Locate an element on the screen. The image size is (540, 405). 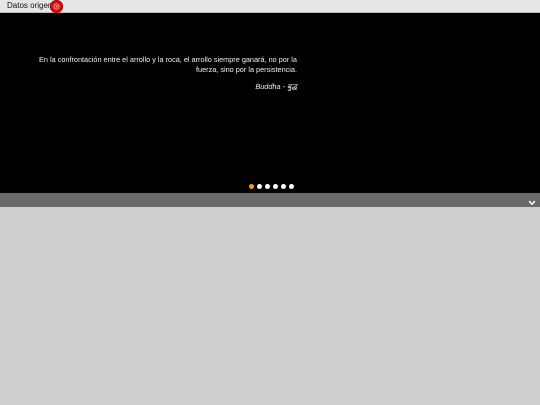
expand-button is located at coordinates (532, 200).